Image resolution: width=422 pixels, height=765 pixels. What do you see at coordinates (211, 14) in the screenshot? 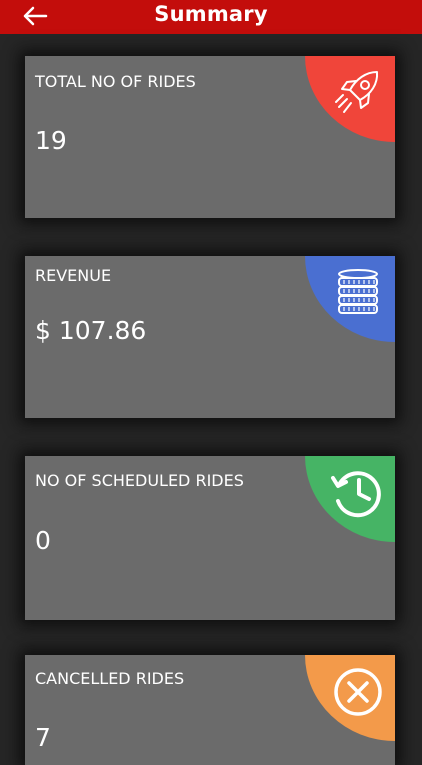
I see `page-title: Summary` at bounding box center [211, 14].